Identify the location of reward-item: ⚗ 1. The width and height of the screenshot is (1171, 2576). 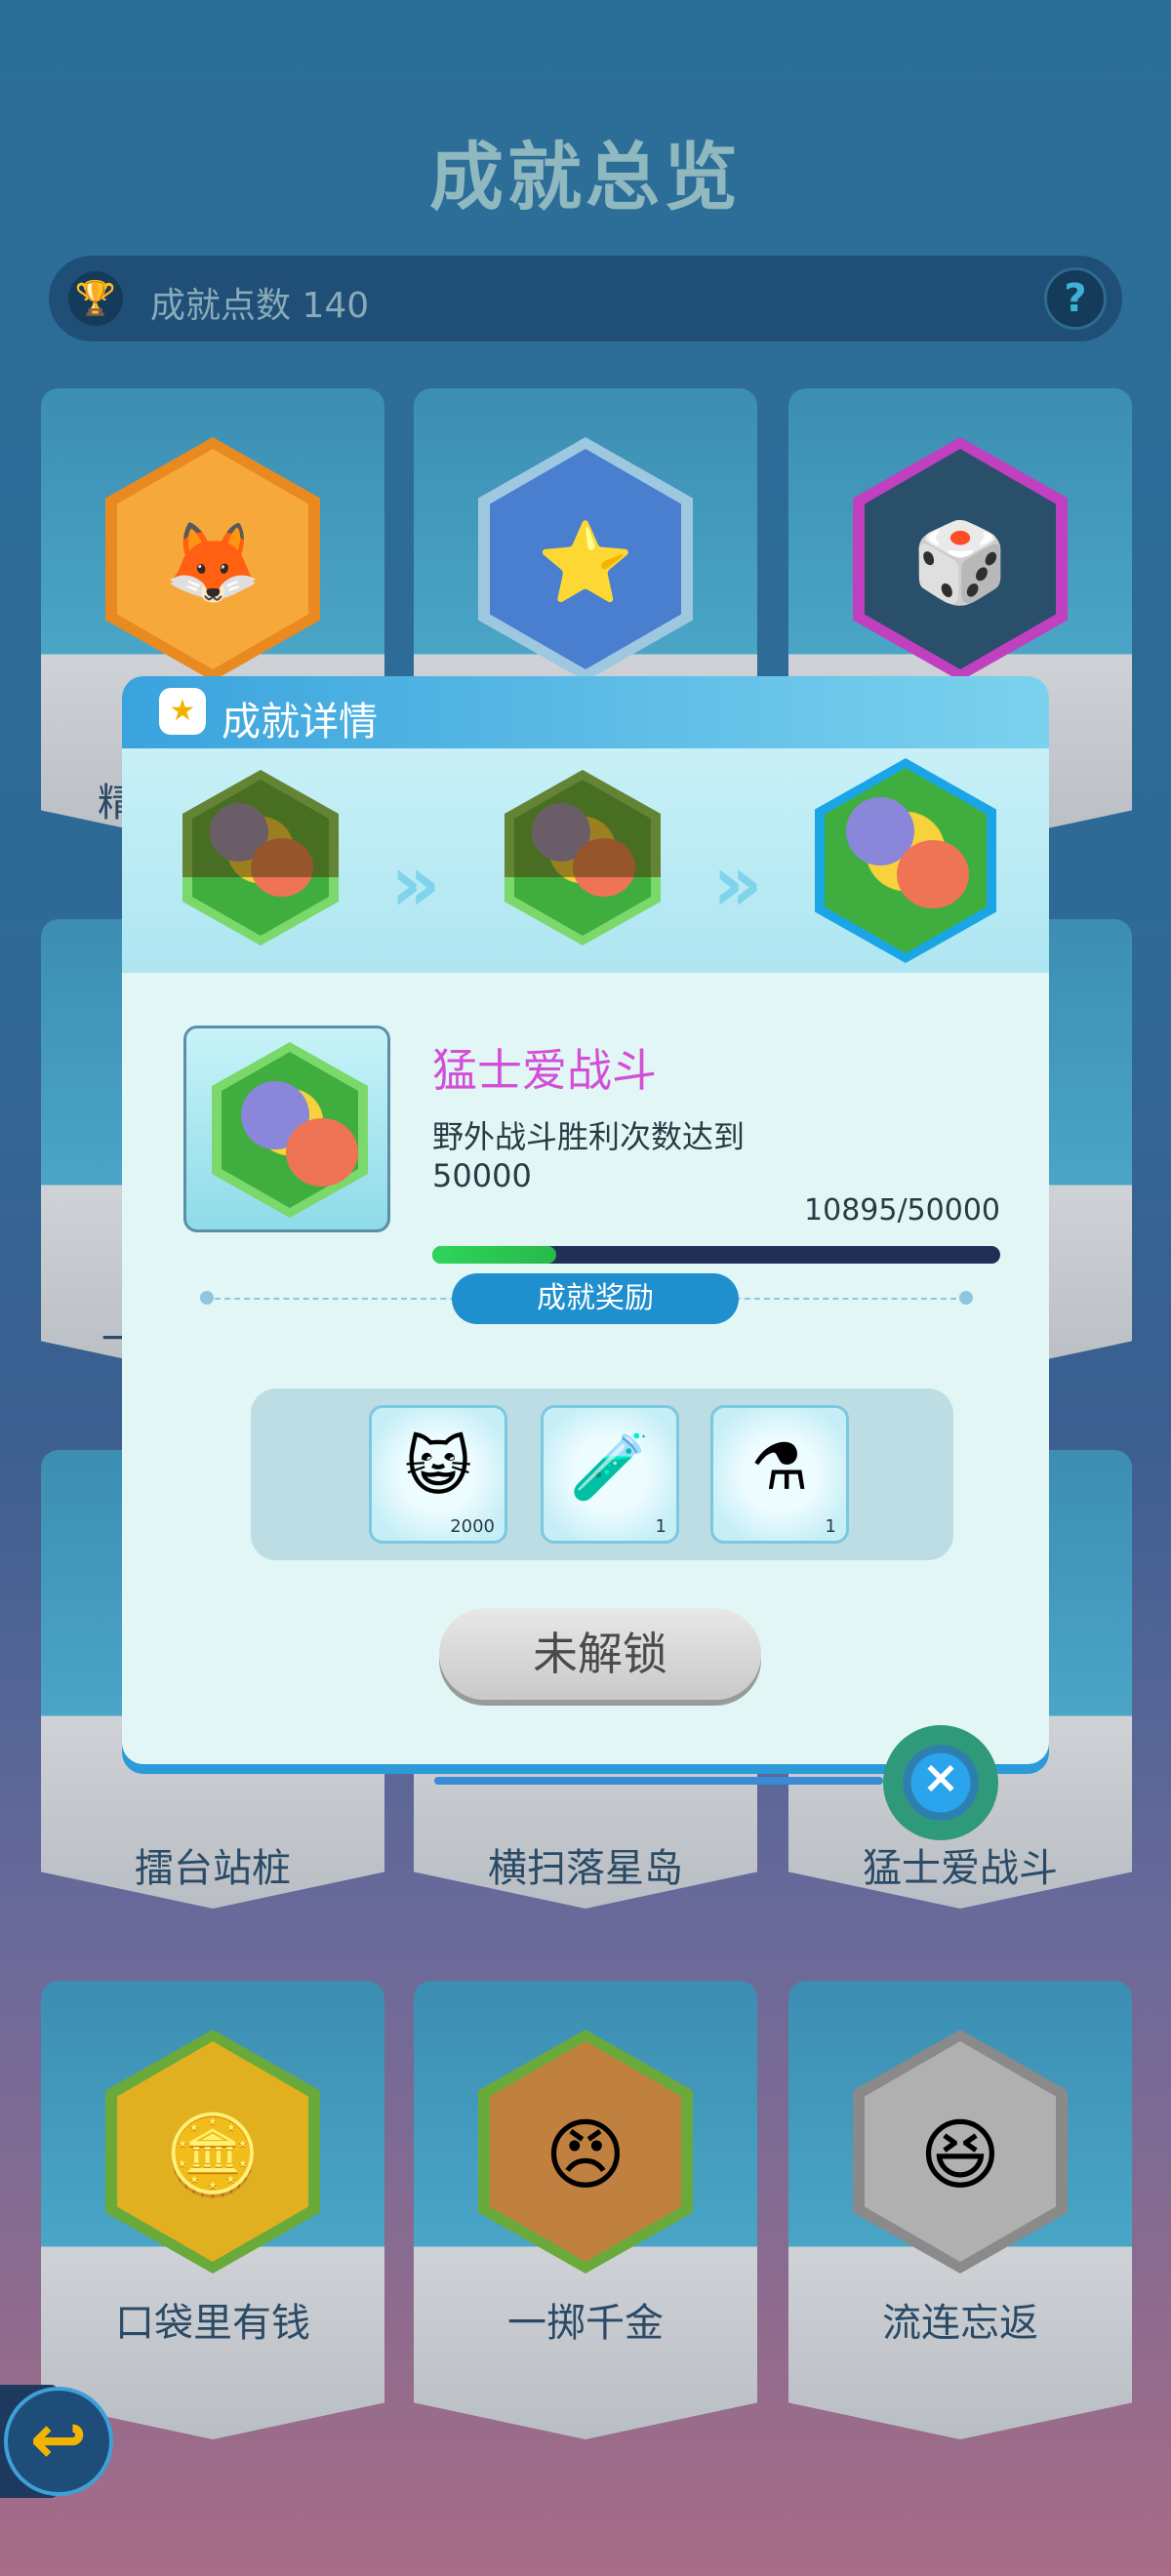
(779, 1474).